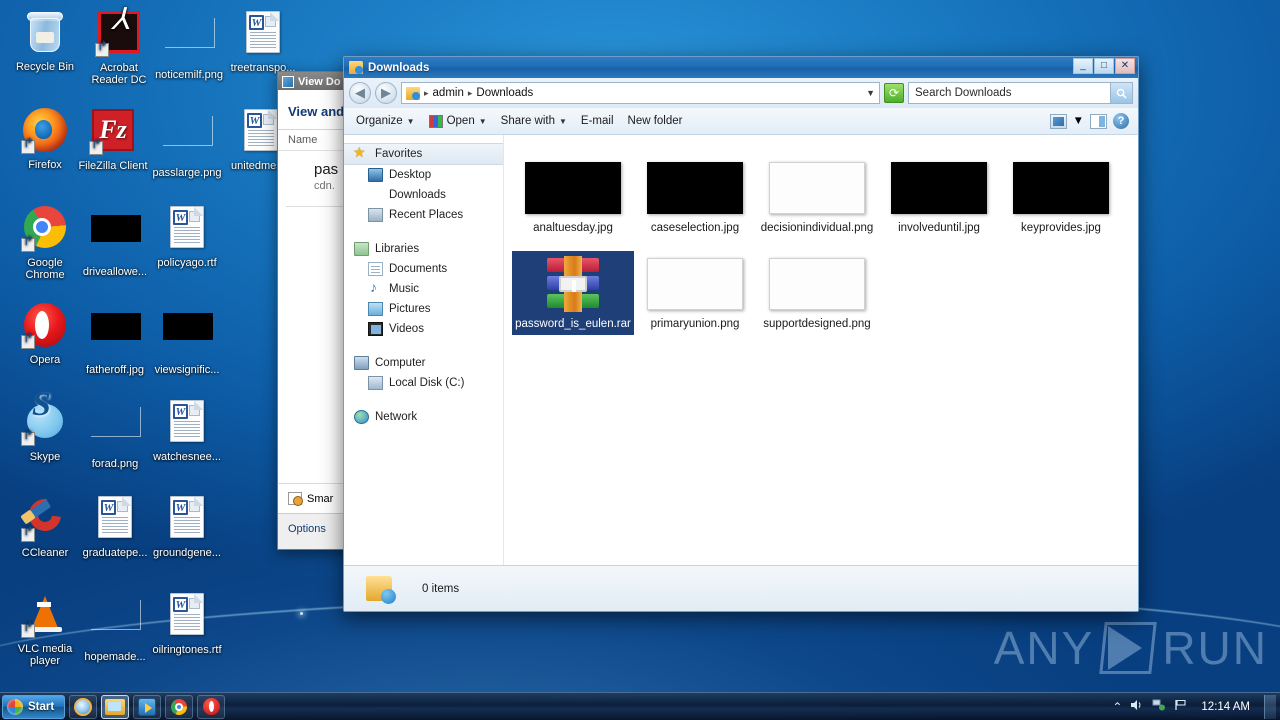 This screenshot has width=1280, height=720. I want to click on share-with-button: Share with ▼, so click(534, 121).